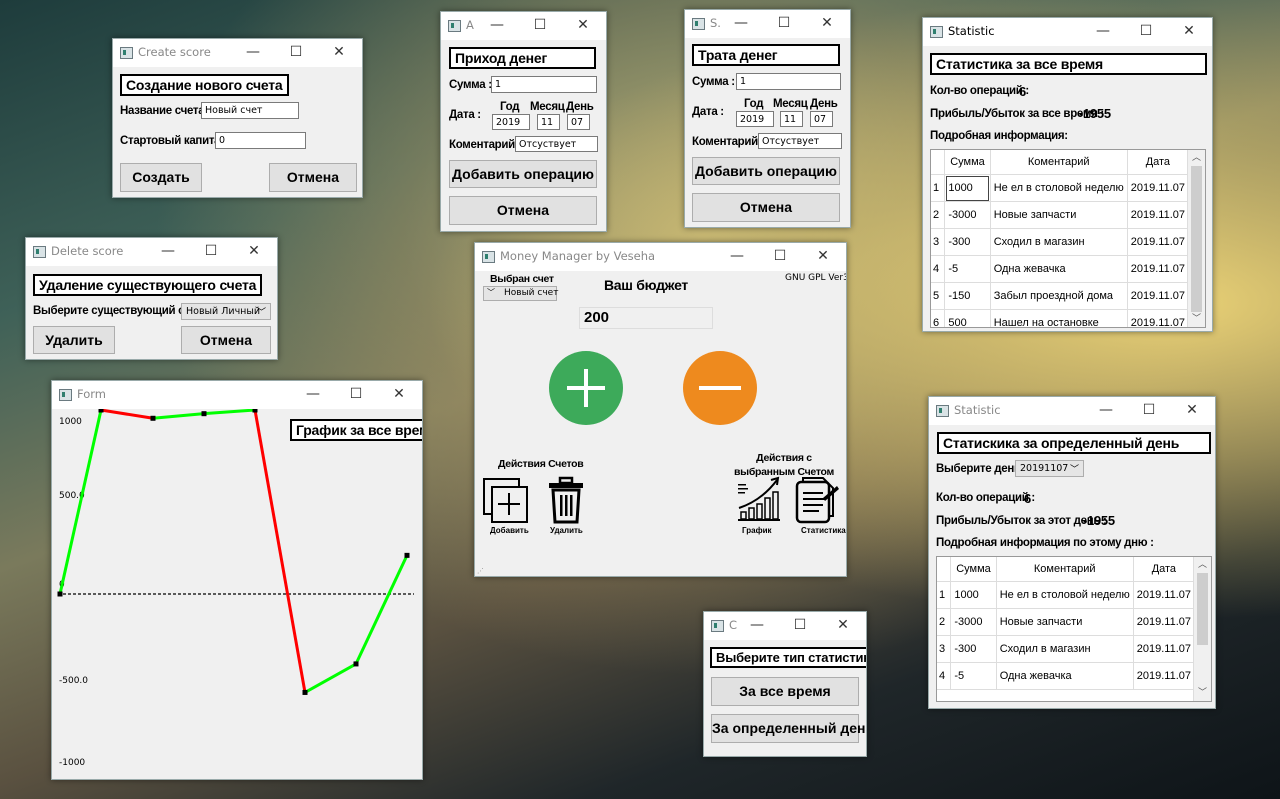 The height and width of the screenshot is (799, 1280). What do you see at coordinates (1059, 318) in the screenshot?
I see `comment-cell: Нашел на остановке` at bounding box center [1059, 318].